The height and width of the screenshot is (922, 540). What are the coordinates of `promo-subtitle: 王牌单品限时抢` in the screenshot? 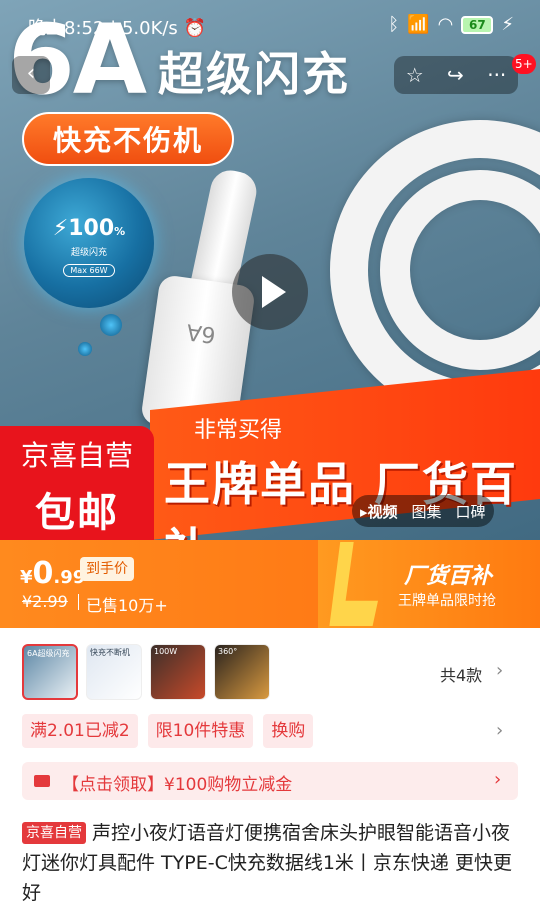 It's located at (447, 601).